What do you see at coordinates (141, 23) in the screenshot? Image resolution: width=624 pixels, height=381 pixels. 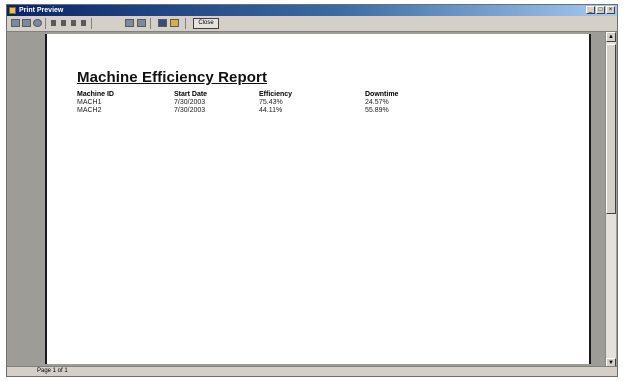 I see `email-icon` at bounding box center [141, 23].